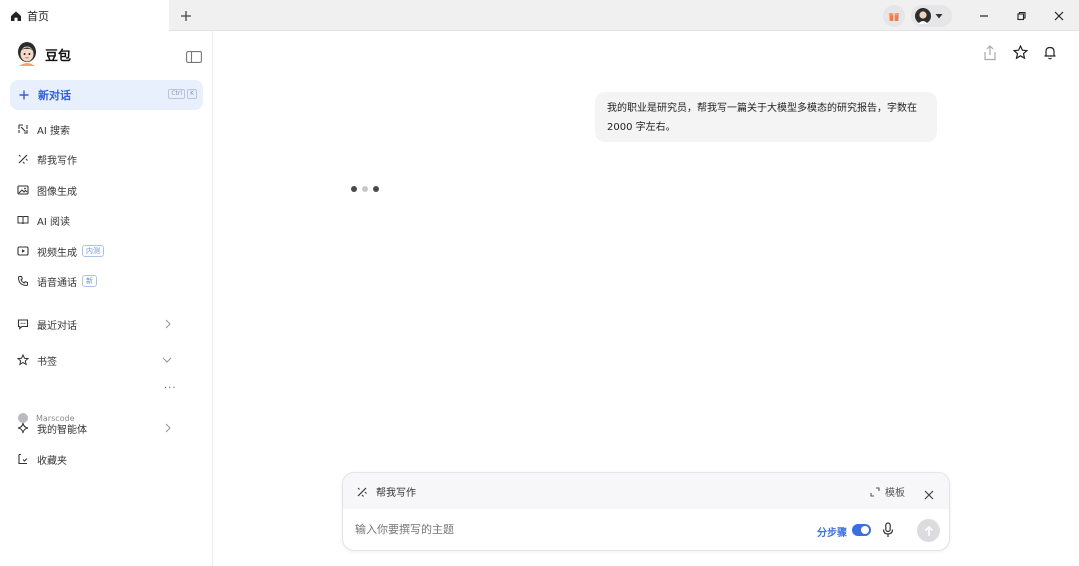 This screenshot has height=566, width=1079. I want to click on tab-title: 首页, so click(38, 16).